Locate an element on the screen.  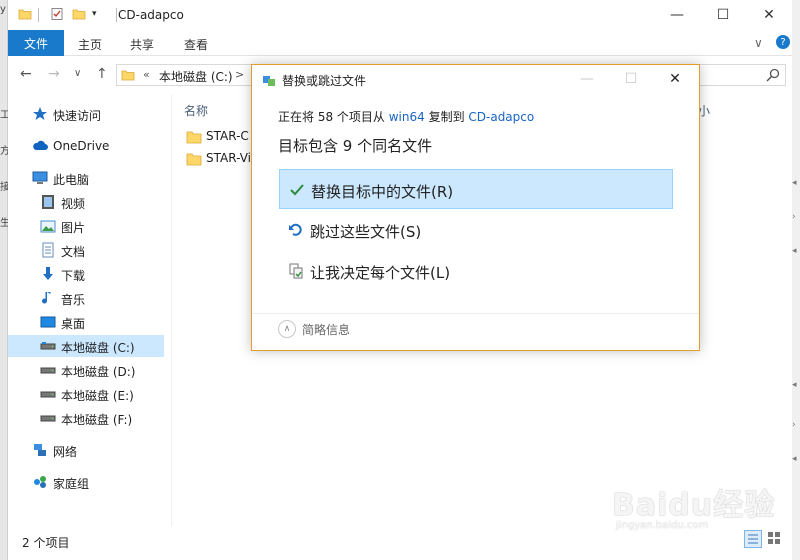
address-folder-icon is located at coordinates (128, 76).